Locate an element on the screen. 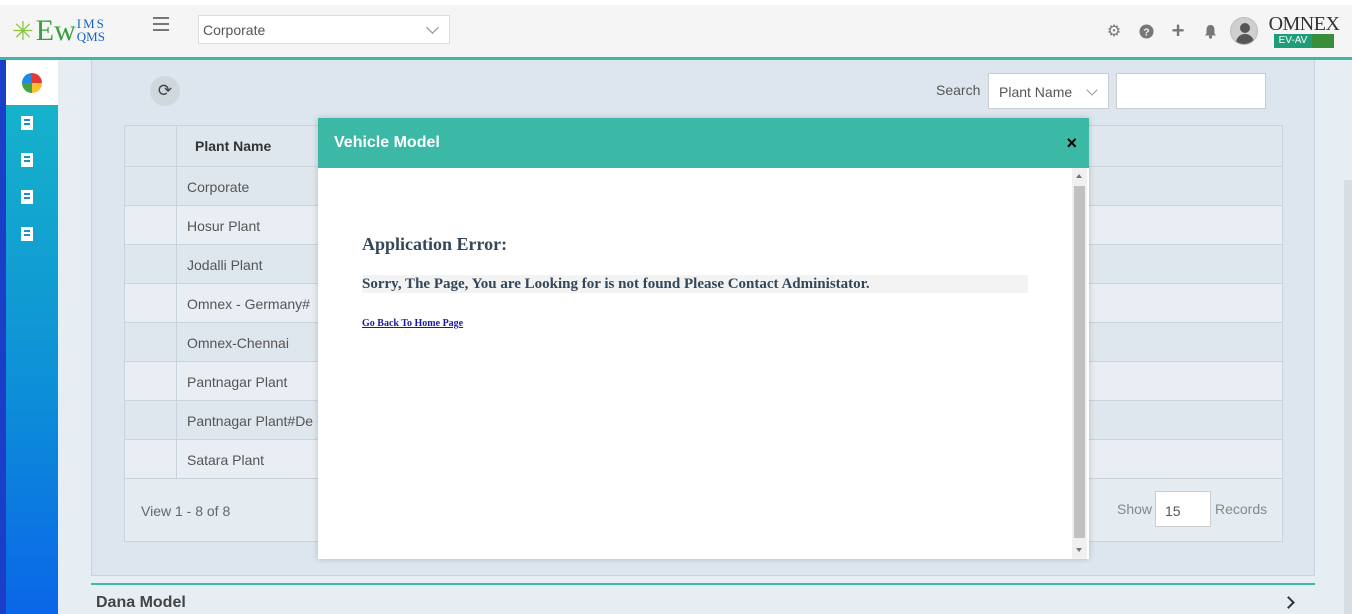  dana-model-section: Dana Model is located at coordinates (703, 598).